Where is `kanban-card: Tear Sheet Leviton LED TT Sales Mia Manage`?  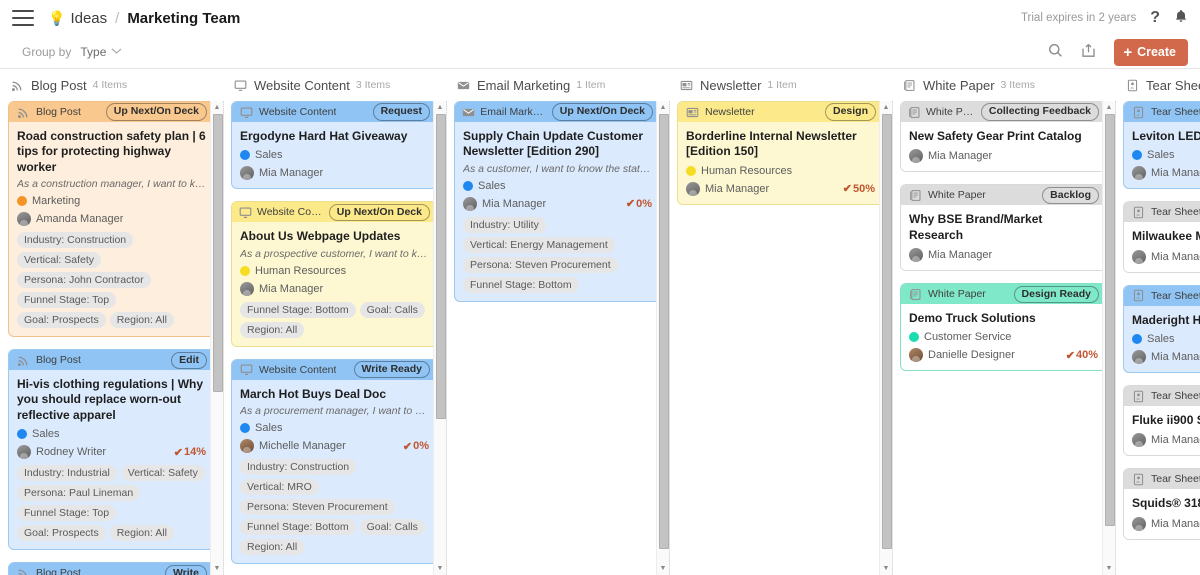 kanban-card: Tear Sheet Leviton LED TT Sales Mia Manage is located at coordinates (1161, 145).